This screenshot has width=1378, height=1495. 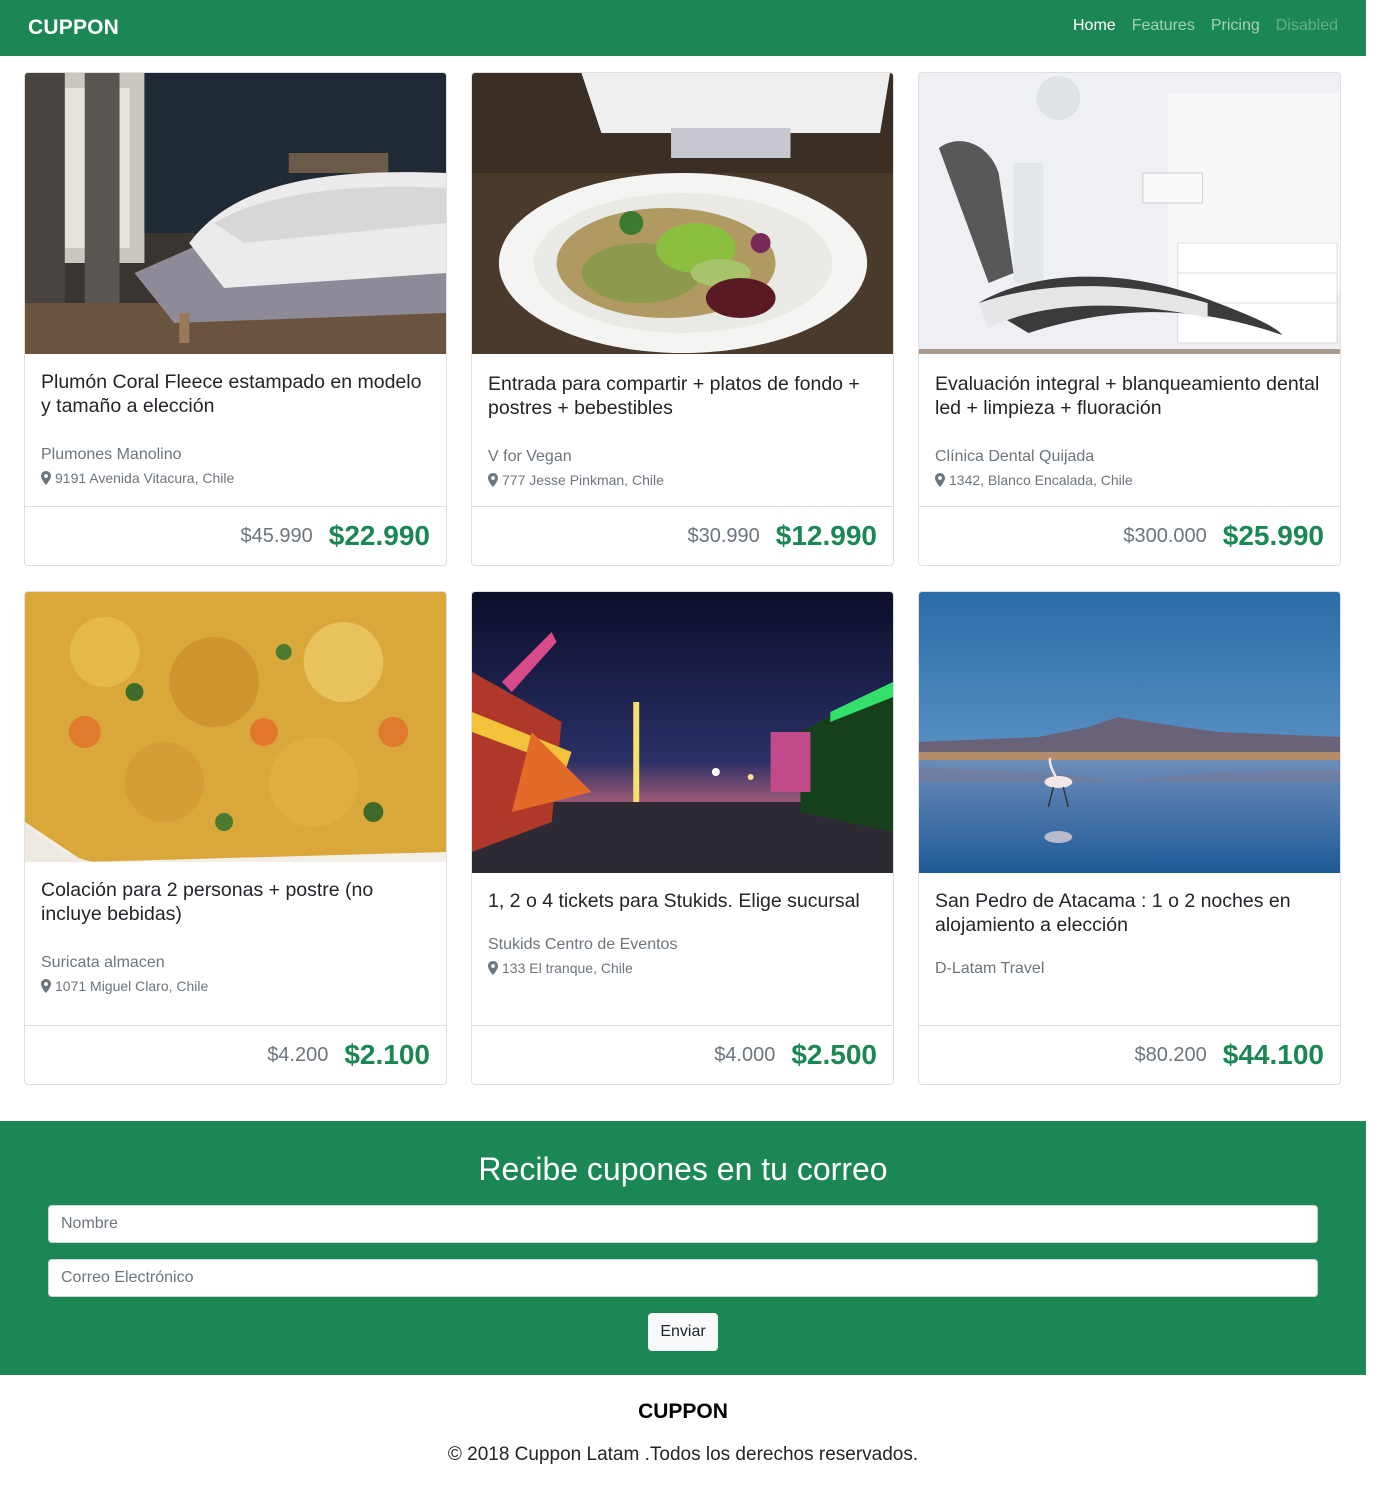 What do you see at coordinates (1205, 26) in the screenshot?
I see `main-nav: Home Features Pricing Disabled` at bounding box center [1205, 26].